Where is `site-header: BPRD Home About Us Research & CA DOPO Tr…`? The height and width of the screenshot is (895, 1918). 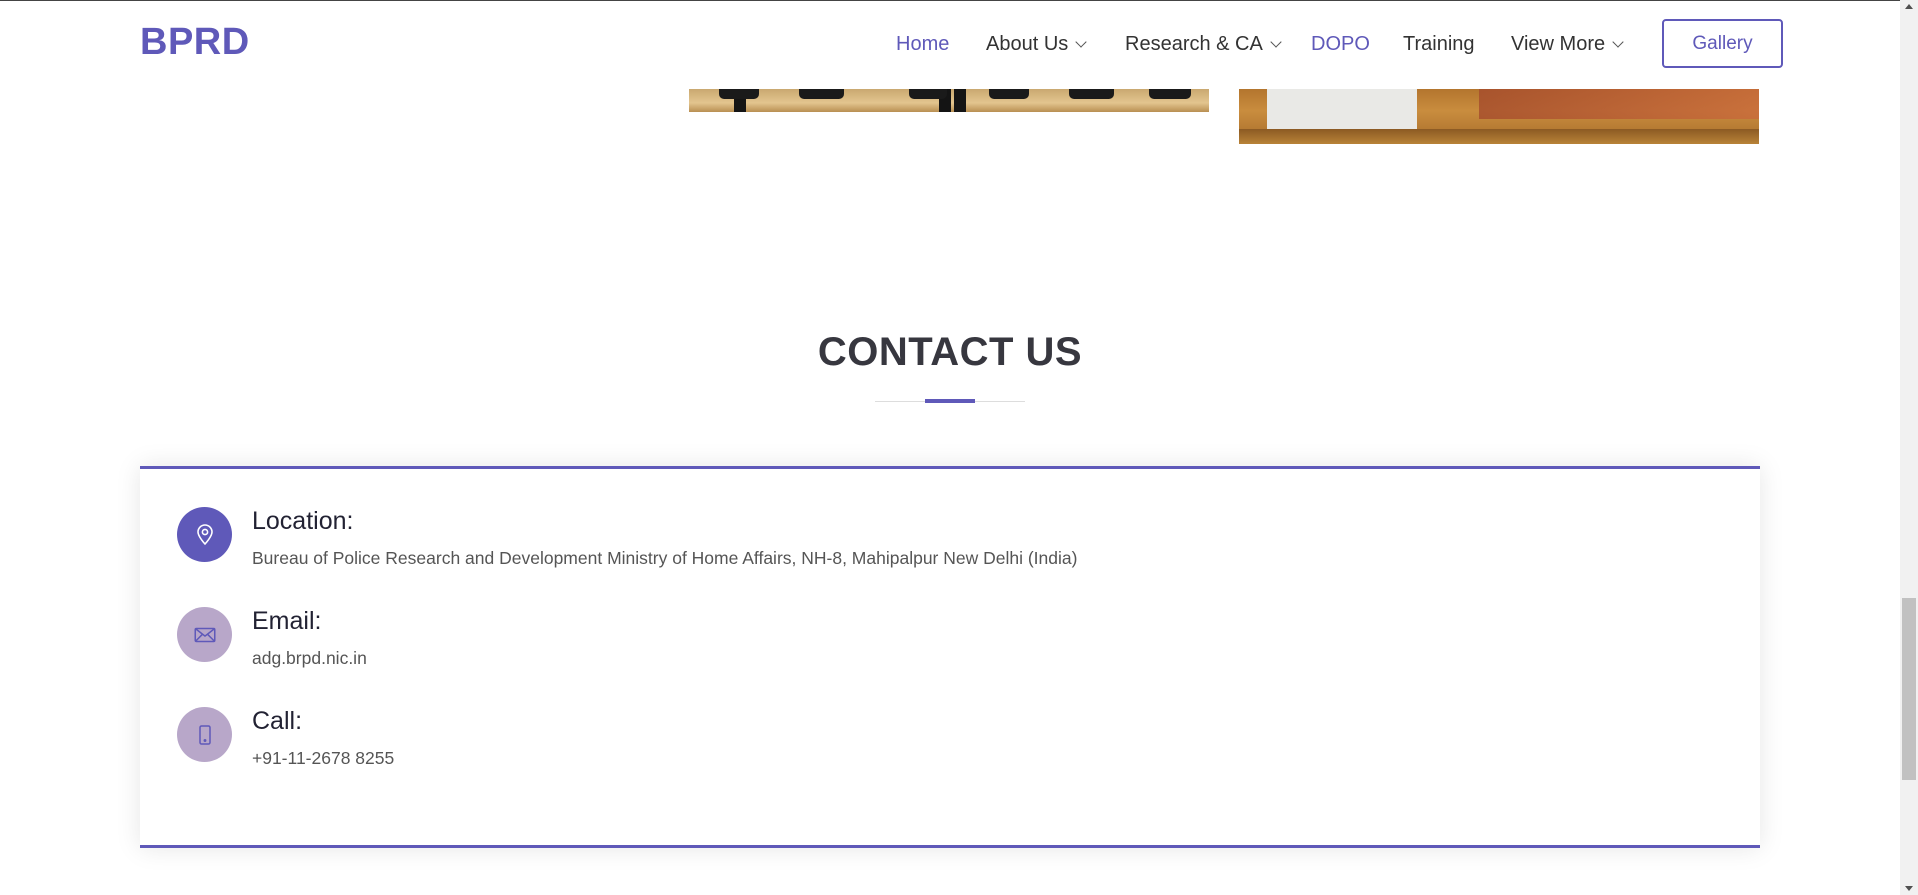 site-header: BPRD Home About Us Research & CA DOPO Tr… is located at coordinates (950, 45).